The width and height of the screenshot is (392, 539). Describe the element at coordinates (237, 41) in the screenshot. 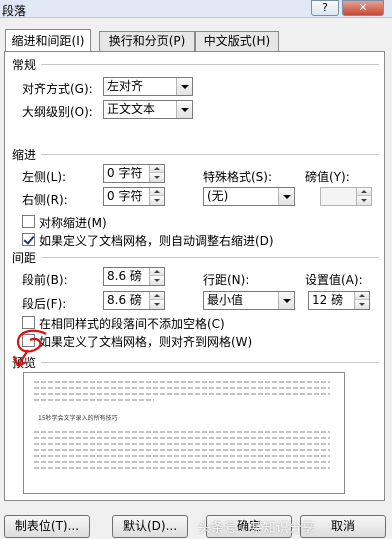

I see `tab-asian-typography: 中文版式(H)` at that location.